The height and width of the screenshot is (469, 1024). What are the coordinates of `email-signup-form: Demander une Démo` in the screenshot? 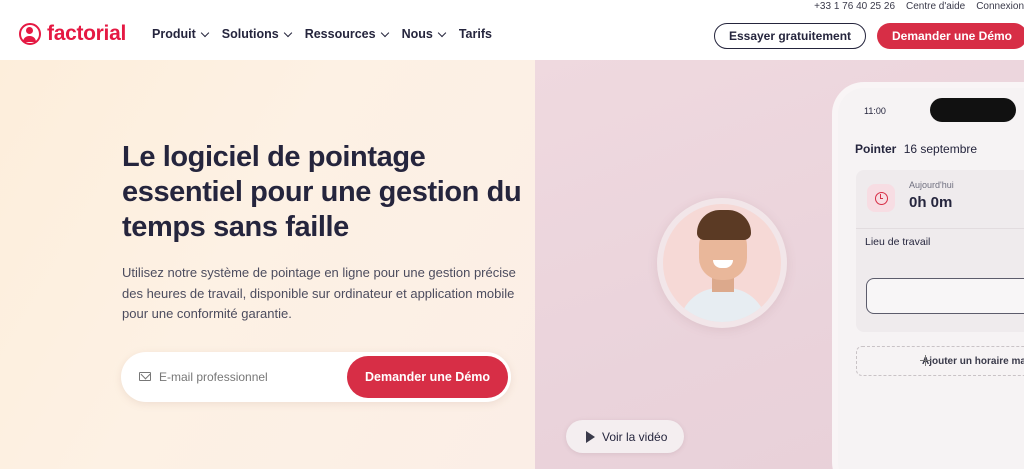 It's located at (316, 377).